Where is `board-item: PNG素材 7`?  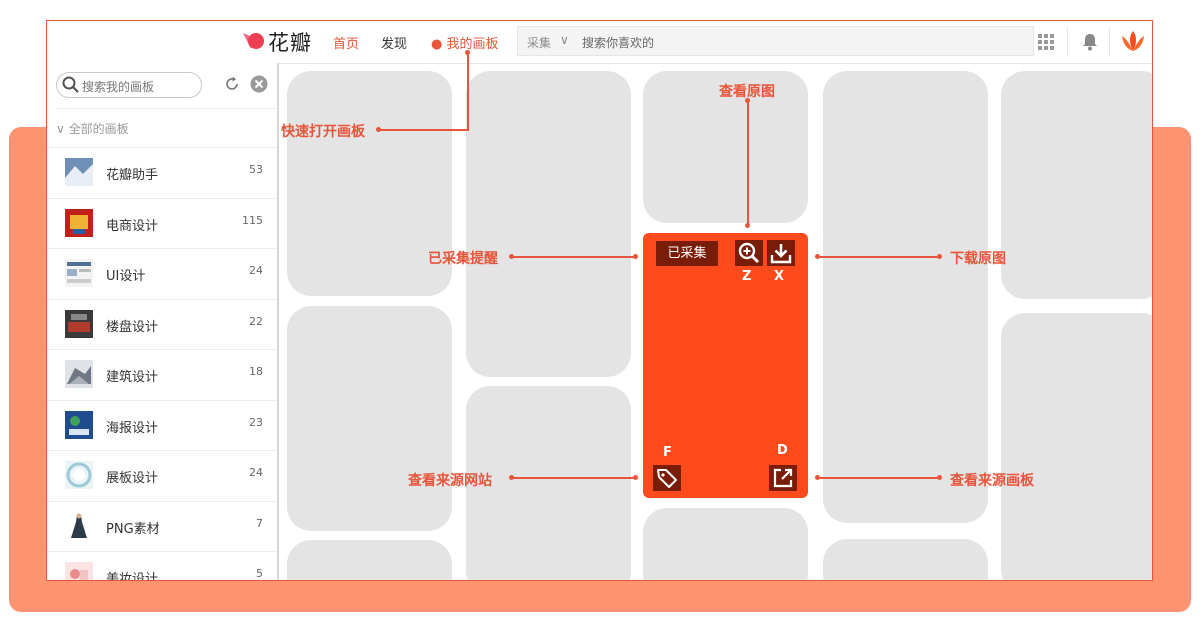
board-item: PNG素材 7 is located at coordinates (162, 526).